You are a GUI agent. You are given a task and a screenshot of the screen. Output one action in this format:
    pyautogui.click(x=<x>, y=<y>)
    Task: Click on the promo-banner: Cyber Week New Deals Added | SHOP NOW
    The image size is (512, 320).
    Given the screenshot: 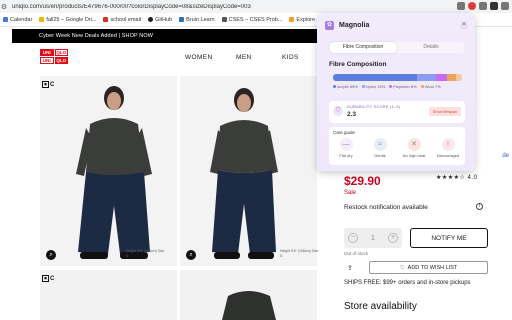 What is the action you would take?
    pyautogui.click(x=164, y=36)
    